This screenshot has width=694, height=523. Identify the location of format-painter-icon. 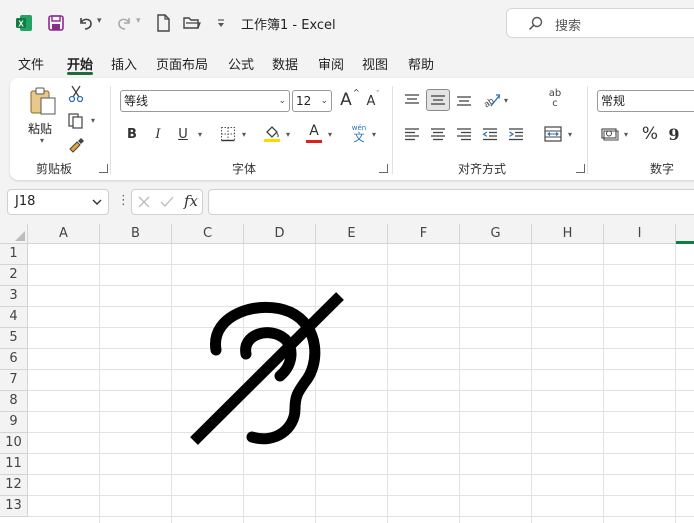
(76, 146).